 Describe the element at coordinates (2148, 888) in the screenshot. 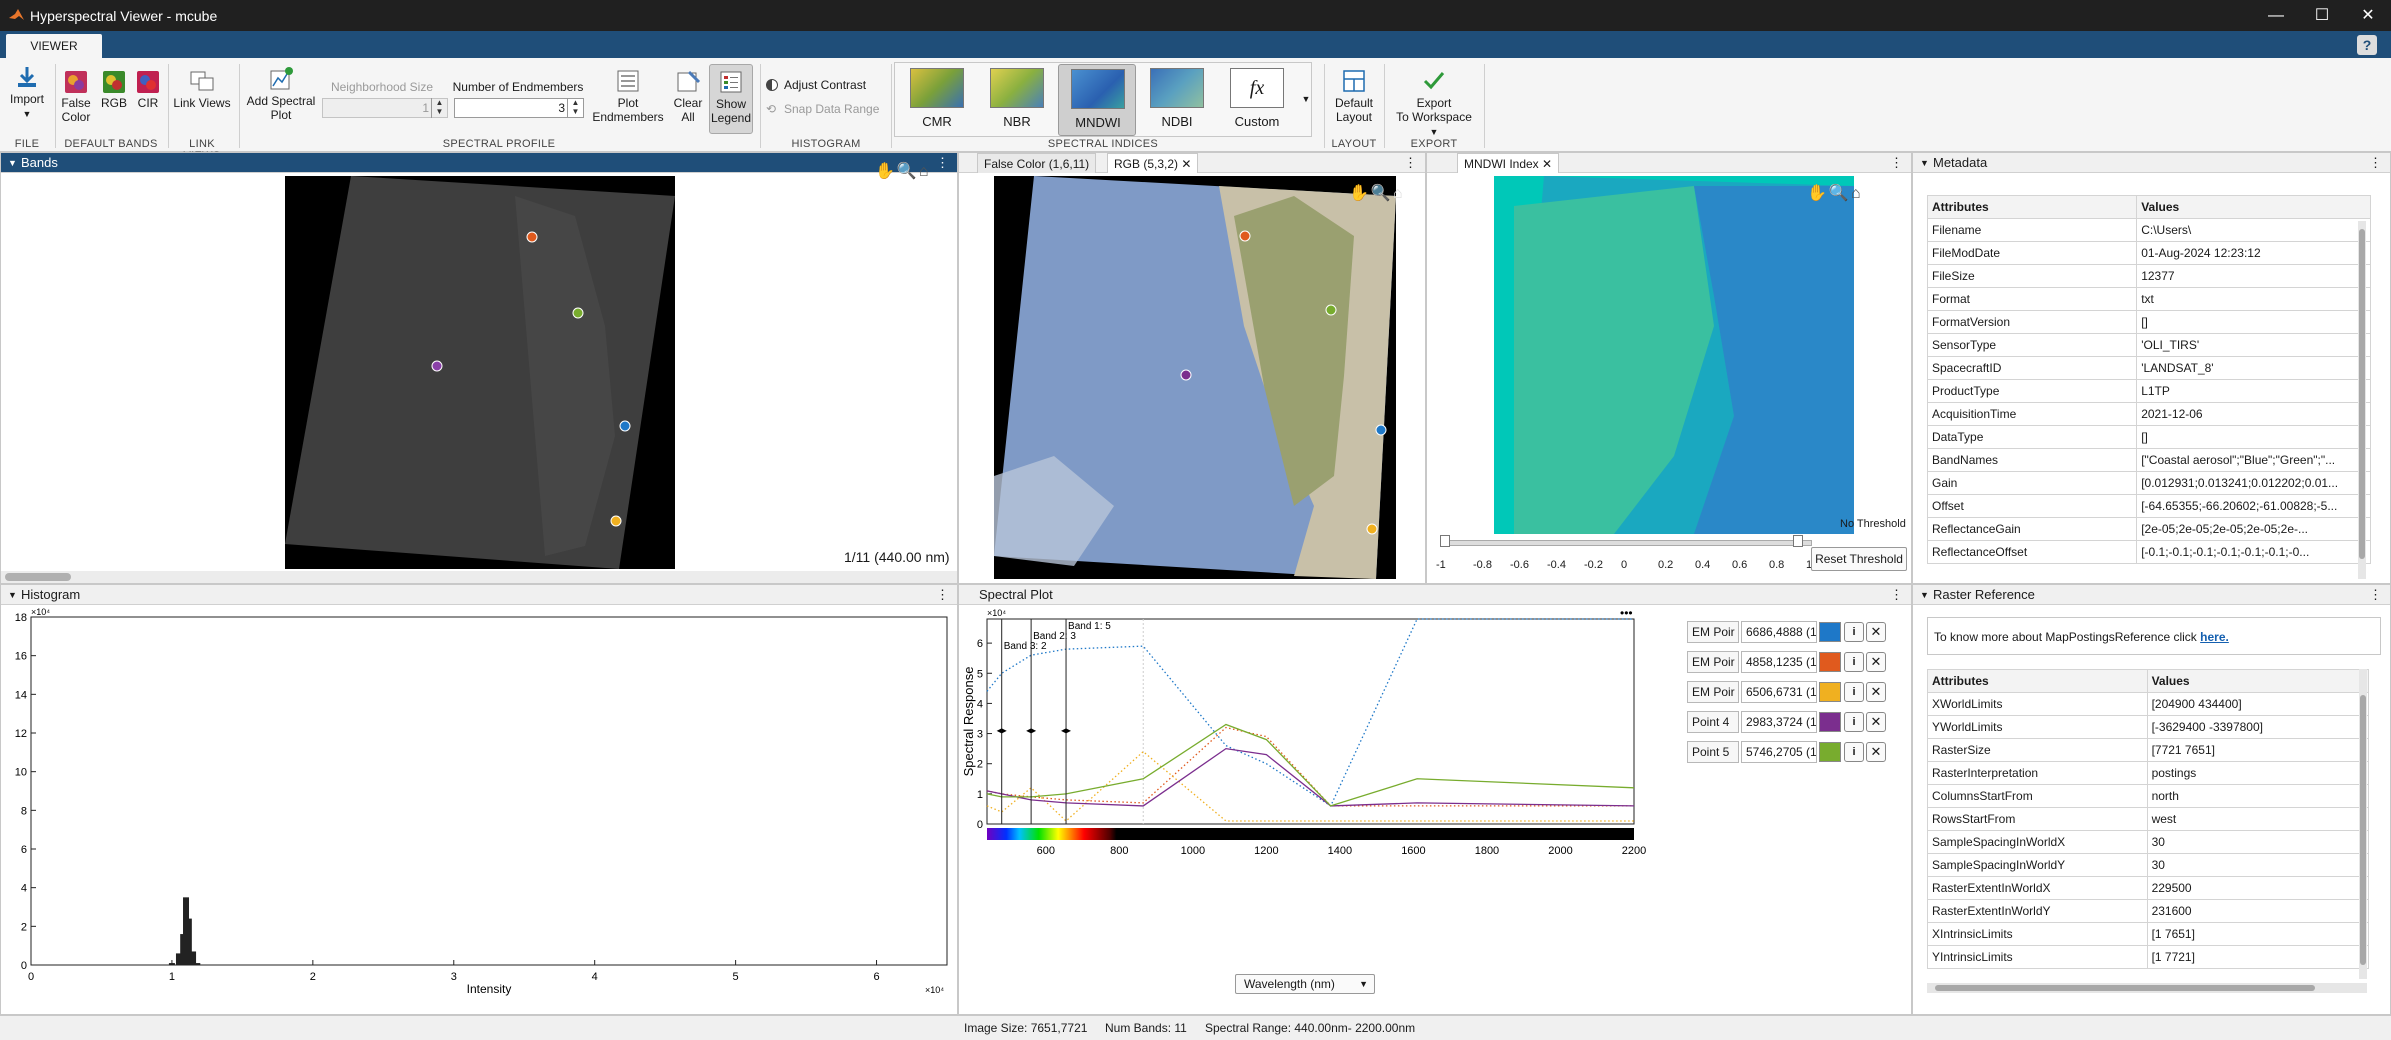

I see `raster-row: RasterExtentInWorldX 229500` at that location.